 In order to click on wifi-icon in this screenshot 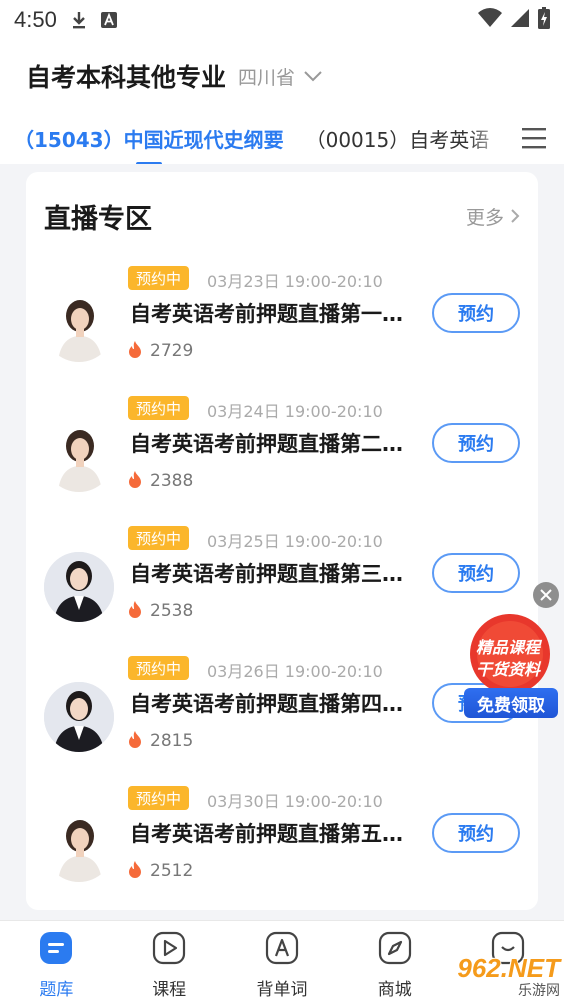, I will do `click(490, 20)`.